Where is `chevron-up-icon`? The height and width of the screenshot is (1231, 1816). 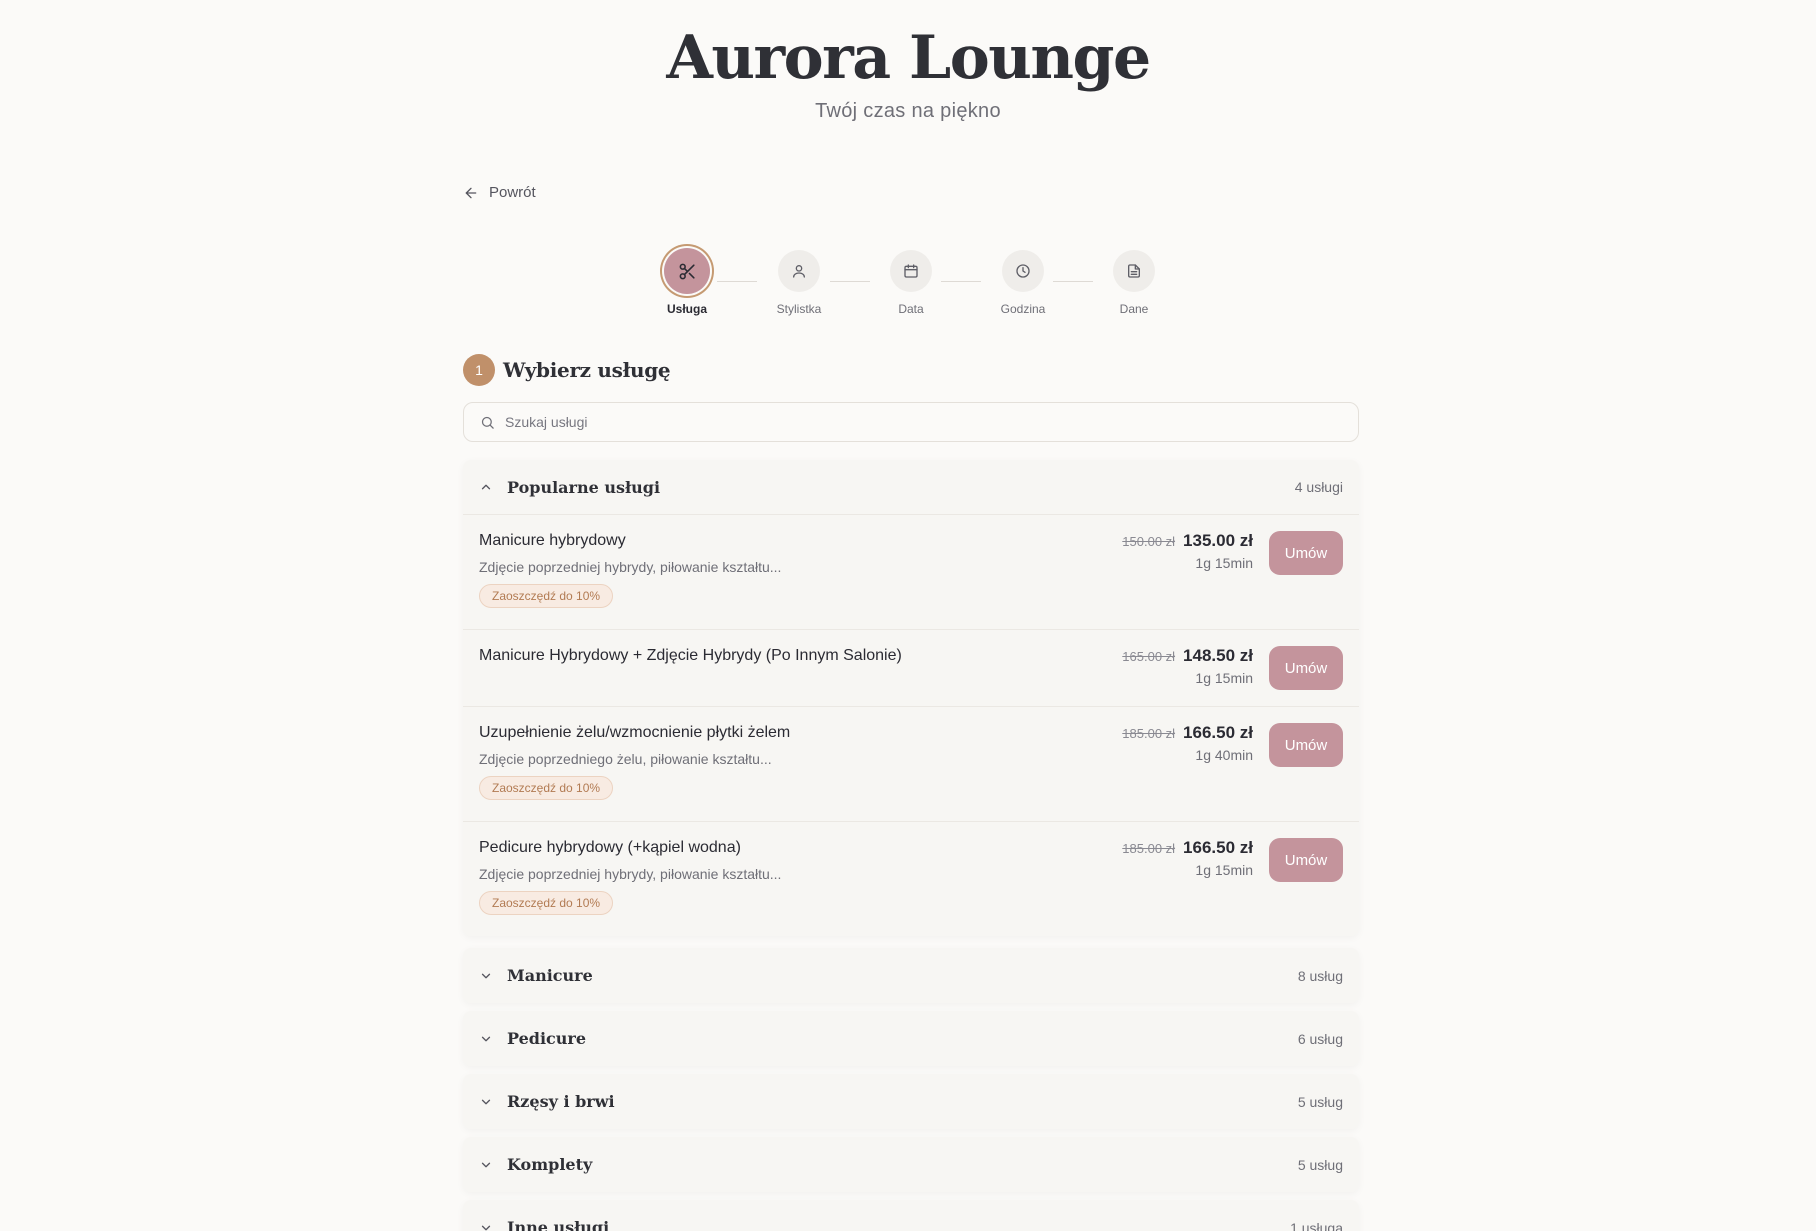
chevron-up-icon is located at coordinates (486, 487).